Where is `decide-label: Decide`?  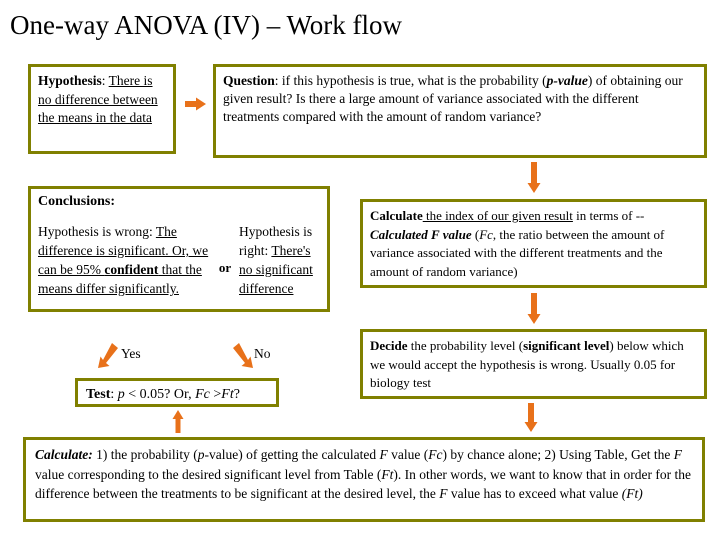 decide-label: Decide is located at coordinates (389, 345).